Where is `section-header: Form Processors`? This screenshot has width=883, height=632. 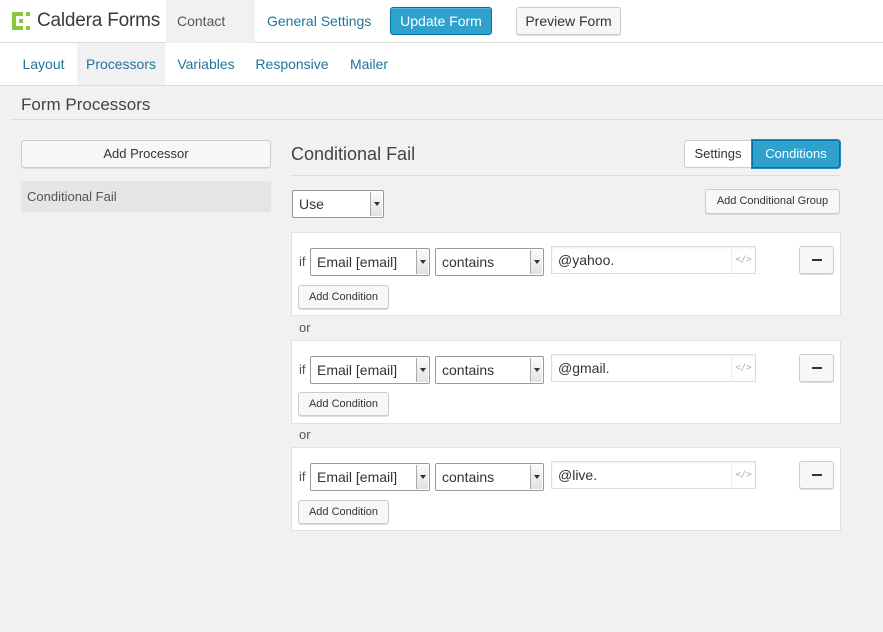 section-header: Form Processors is located at coordinates (446, 103).